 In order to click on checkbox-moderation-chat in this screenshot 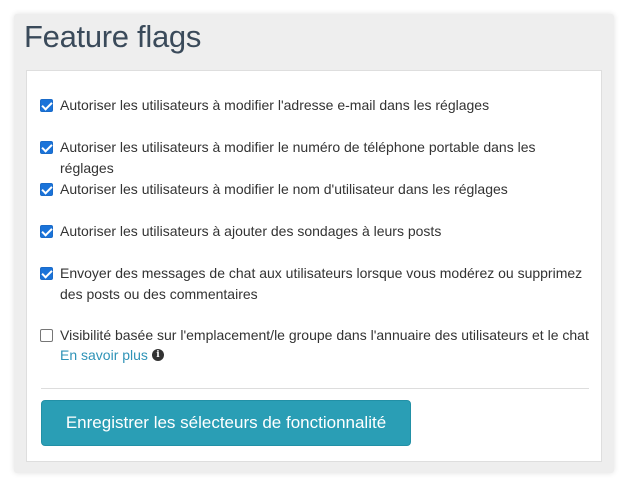, I will do `click(46, 273)`.